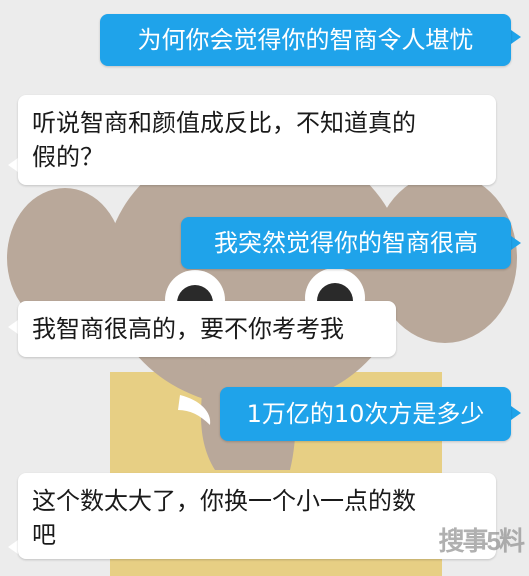  What do you see at coordinates (257, 140) in the screenshot?
I see `incoming-message: 听说智商和颜值成反比，不知道真的 假的？` at bounding box center [257, 140].